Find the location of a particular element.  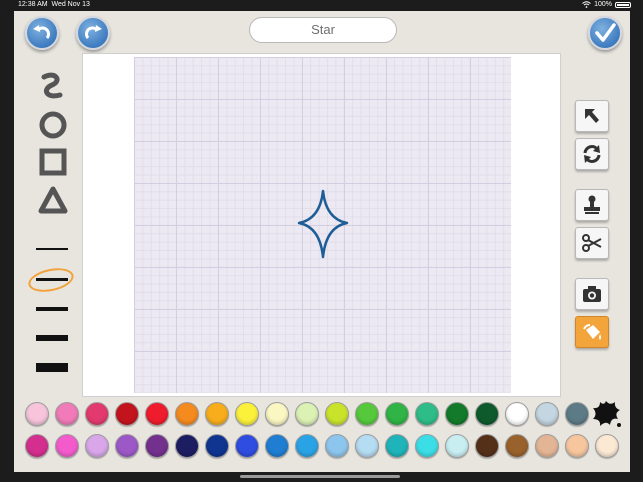

status-right: 100% is located at coordinates (606, 4).